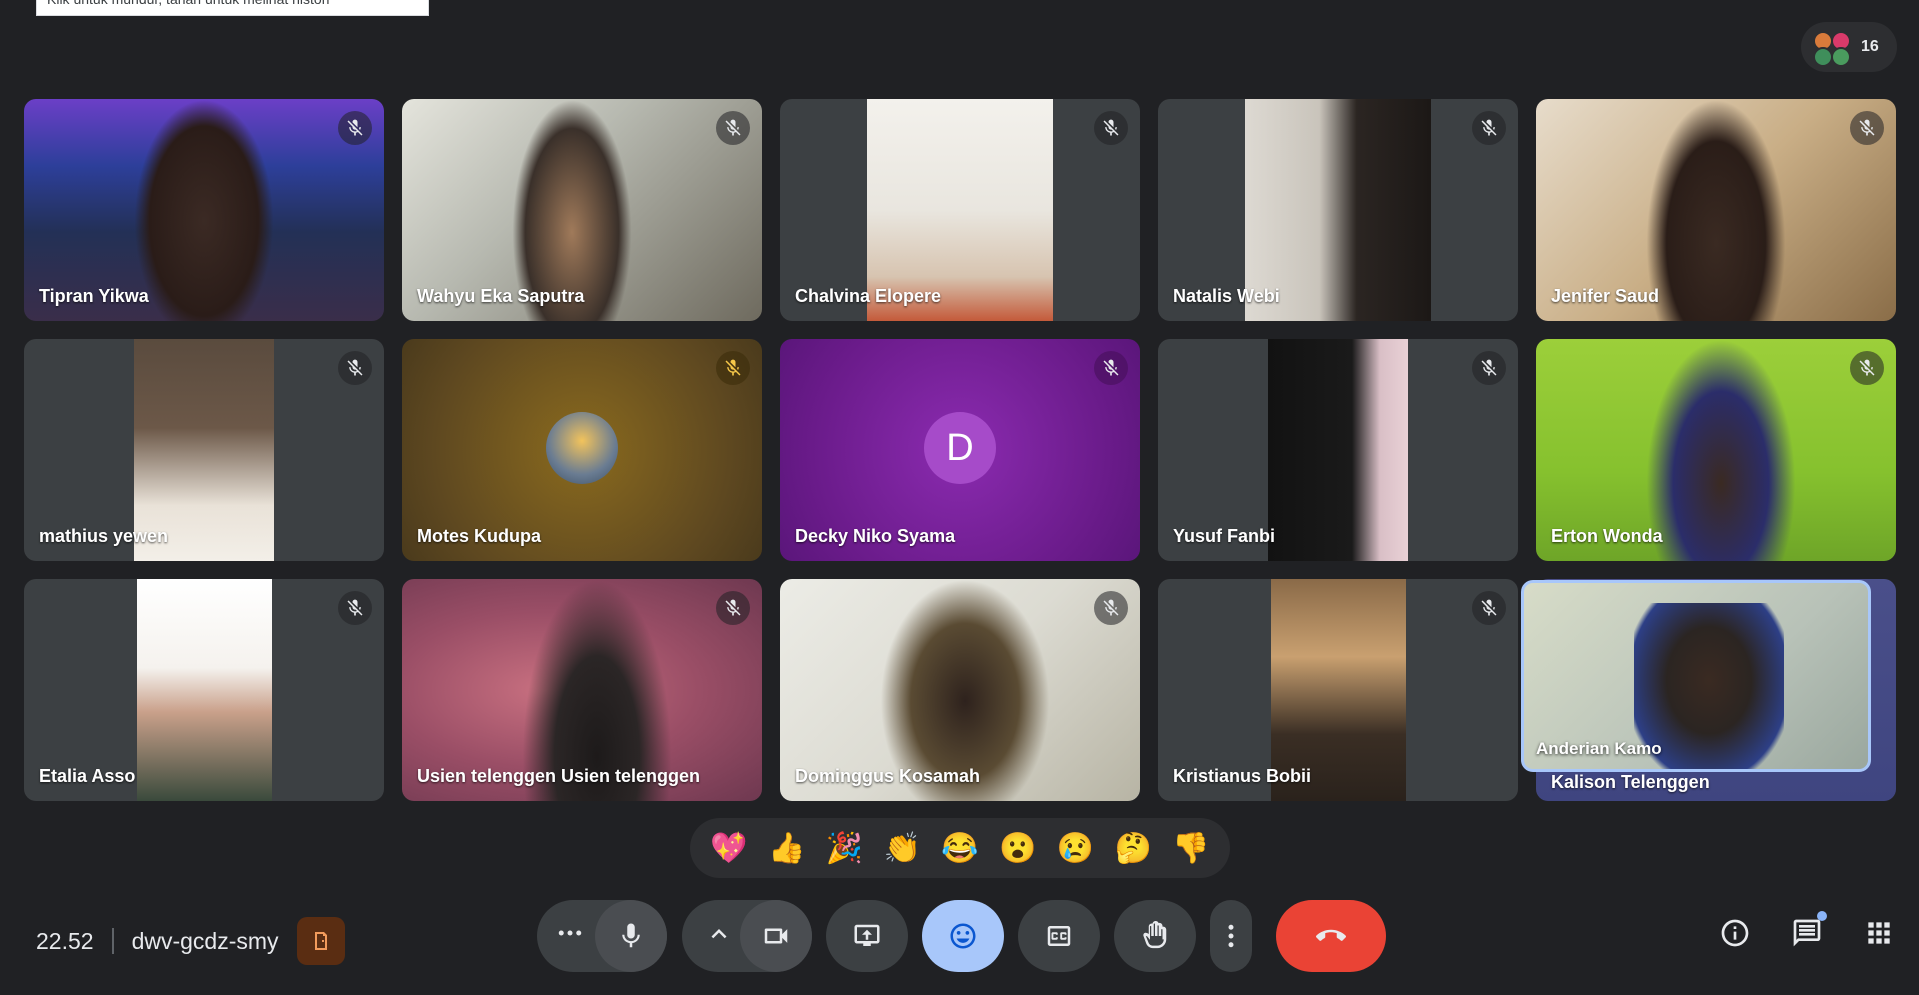 This screenshot has width=1919, height=995. I want to click on reaction-laughing: 😂, so click(959, 848).